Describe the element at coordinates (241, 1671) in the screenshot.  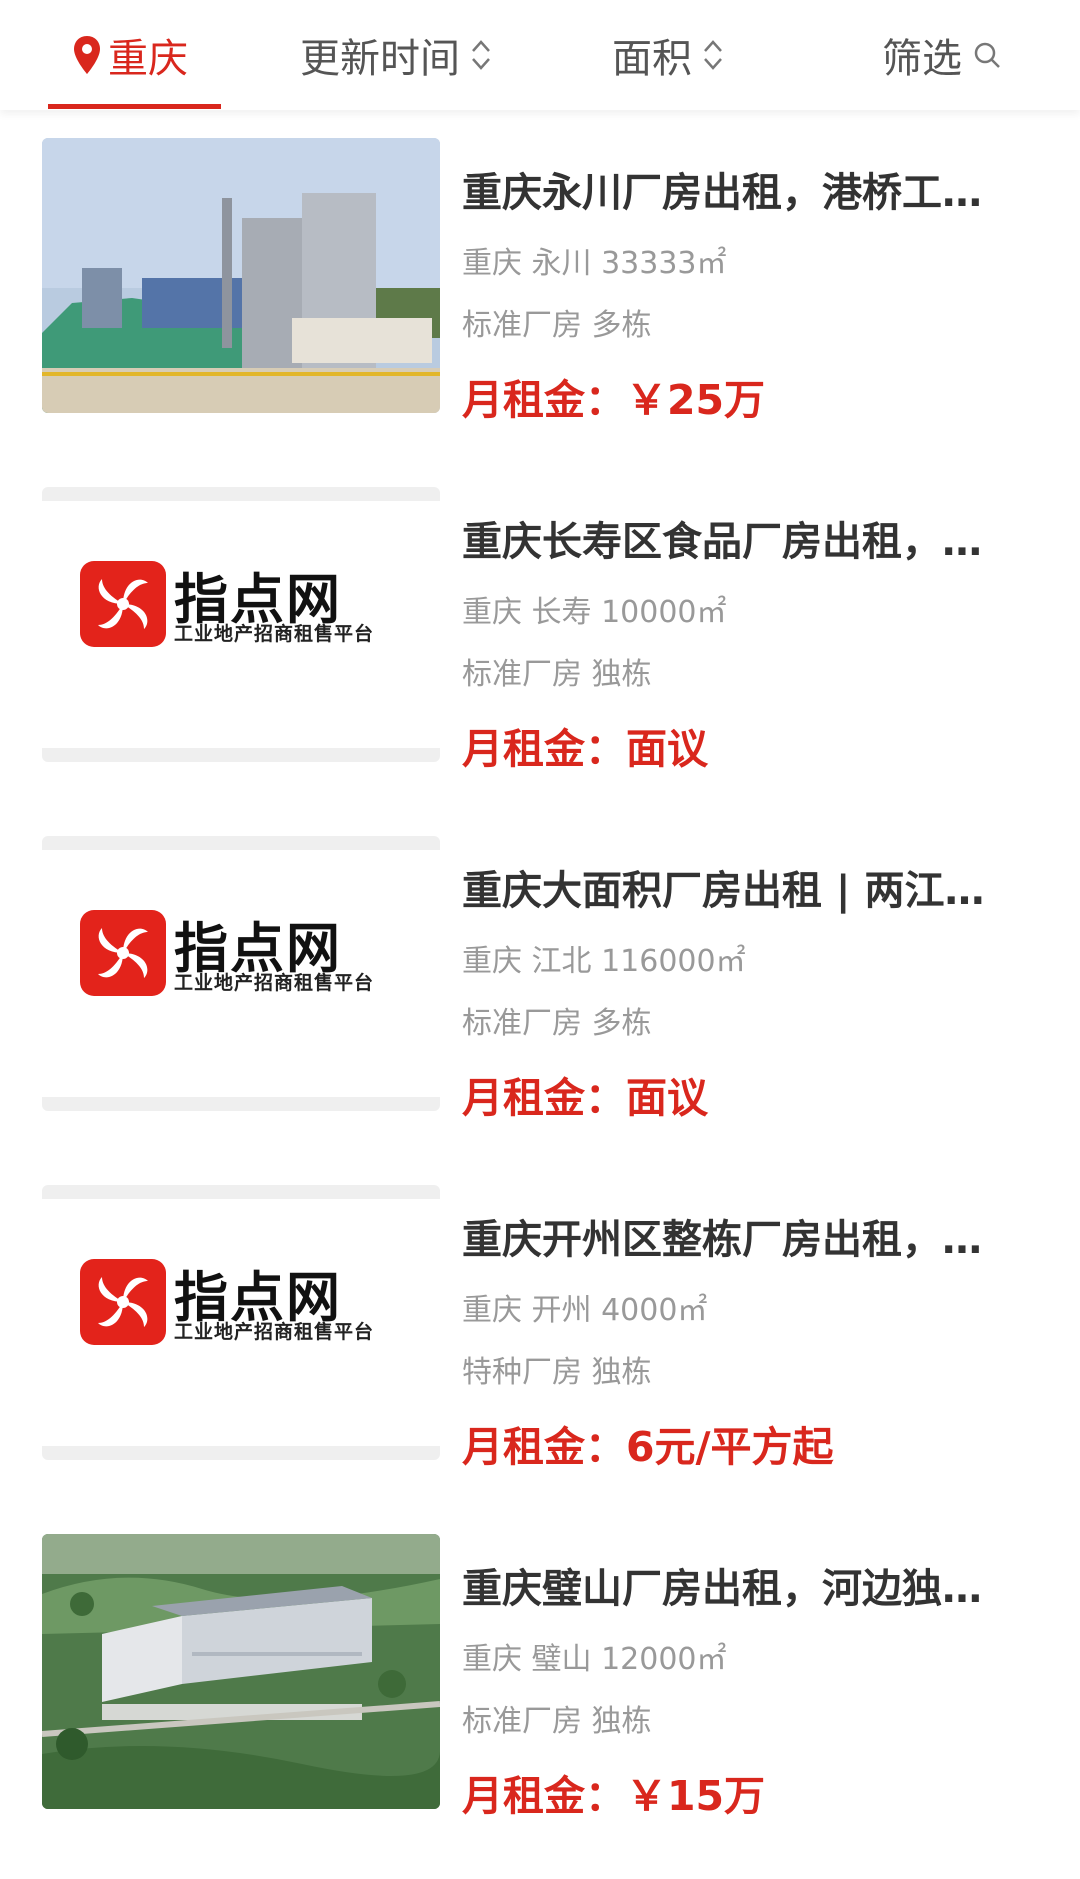
I see `listing-photo-aerial-factory` at that location.